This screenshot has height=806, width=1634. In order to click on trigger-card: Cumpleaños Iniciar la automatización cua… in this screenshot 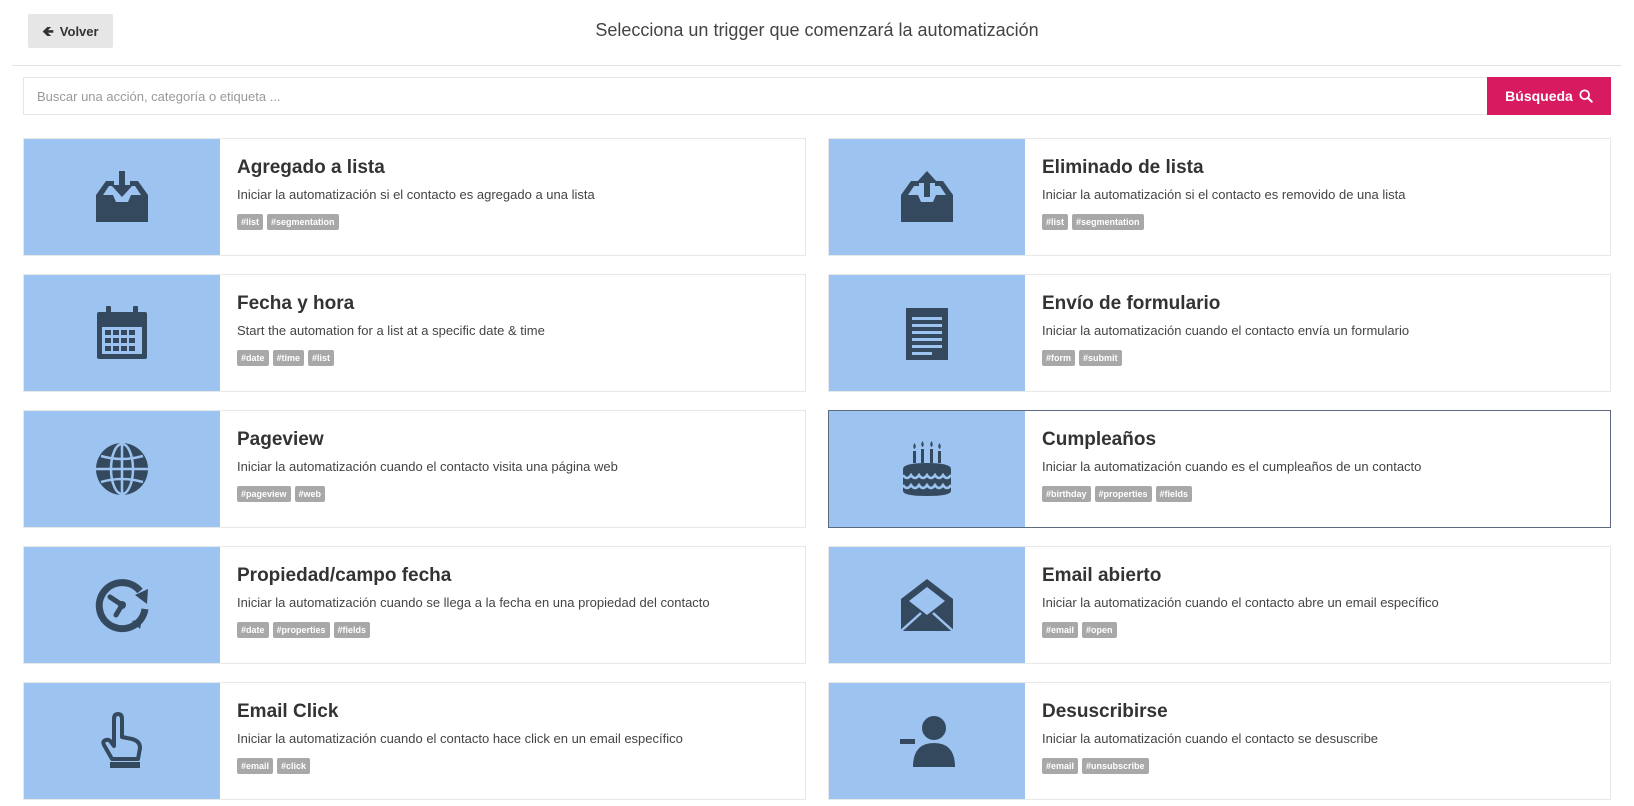, I will do `click(1219, 469)`.